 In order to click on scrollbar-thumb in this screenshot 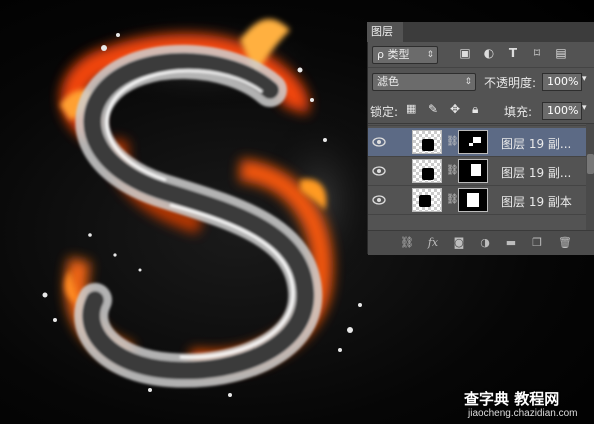, I will do `click(590, 164)`.